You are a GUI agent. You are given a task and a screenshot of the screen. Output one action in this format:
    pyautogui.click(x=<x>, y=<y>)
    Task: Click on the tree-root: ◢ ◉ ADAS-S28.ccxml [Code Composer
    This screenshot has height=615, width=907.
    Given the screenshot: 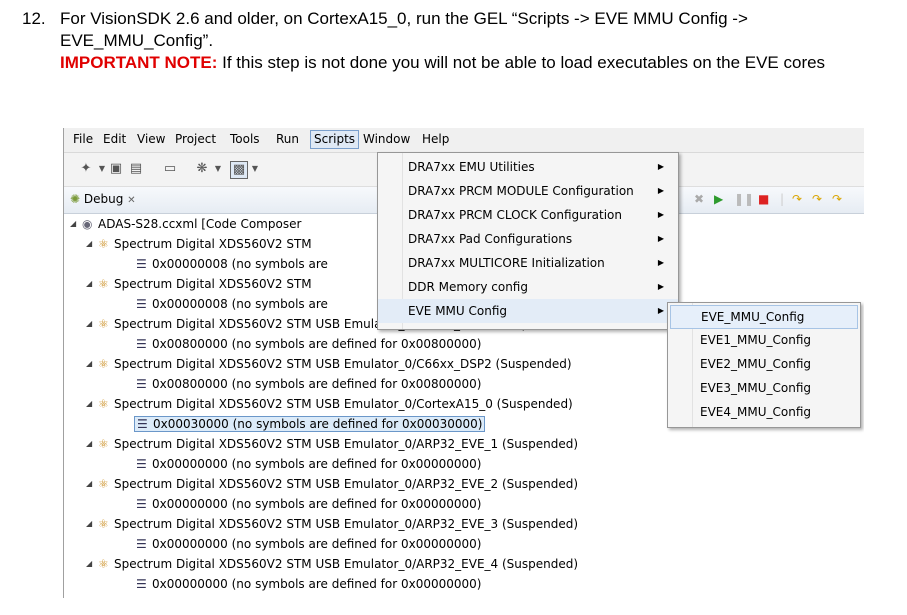 What is the action you would take?
    pyautogui.click(x=185, y=224)
    